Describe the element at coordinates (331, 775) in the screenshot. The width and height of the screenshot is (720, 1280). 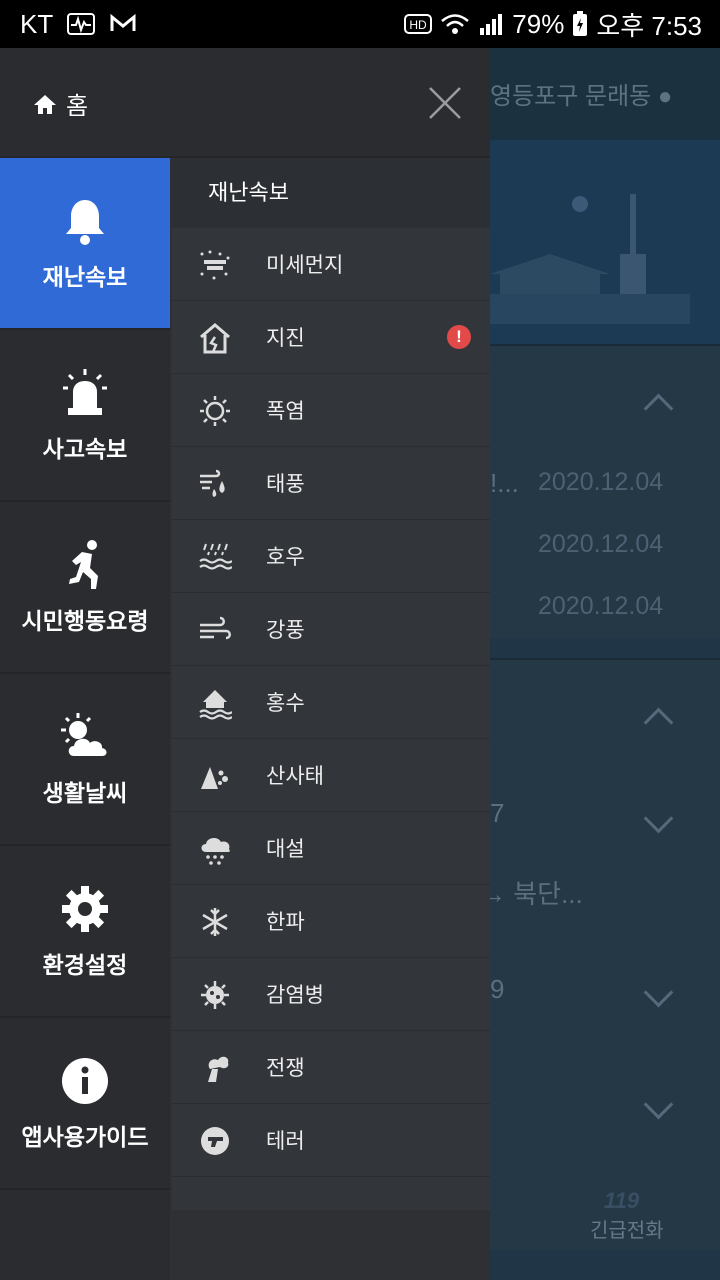
I see `menu-item-landslide: 산사태` at that location.